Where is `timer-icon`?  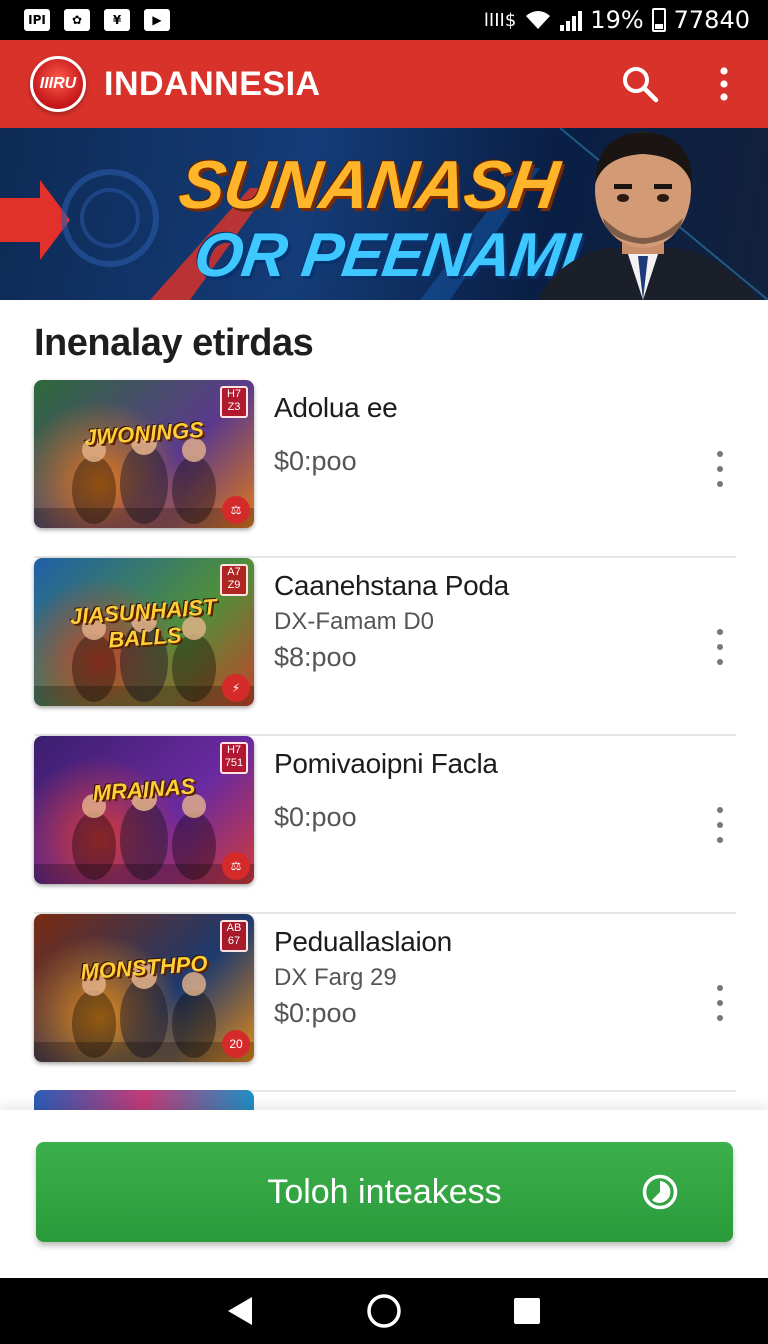 timer-icon is located at coordinates (660, 1192).